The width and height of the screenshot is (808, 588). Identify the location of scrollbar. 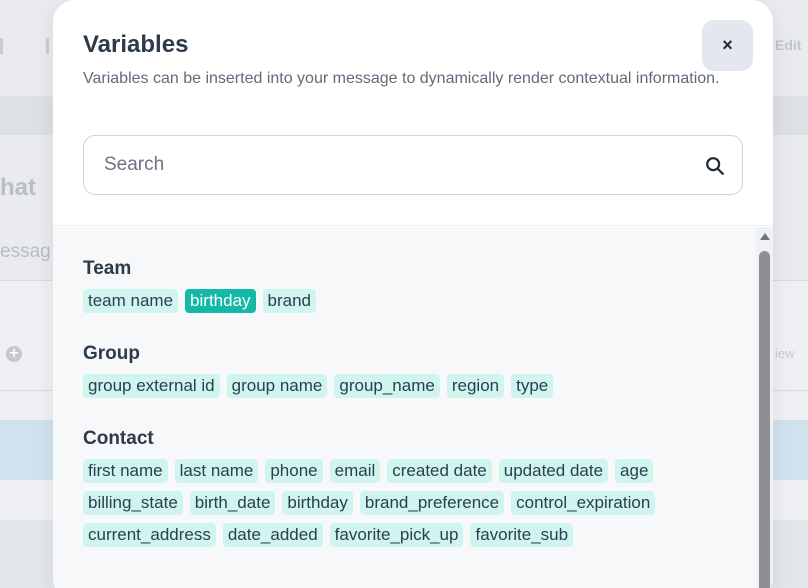
(764, 407).